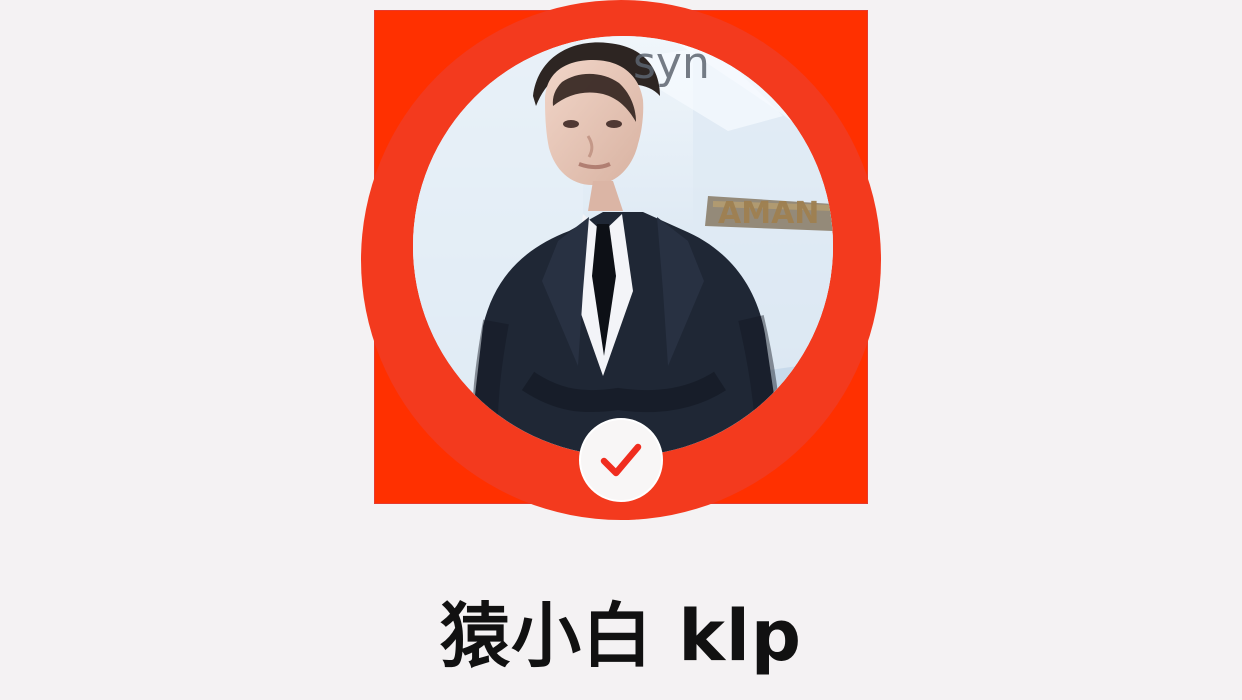 The width and height of the screenshot is (1242, 700). What do you see at coordinates (621, 636) in the screenshot?
I see `username: 猿小白 klp` at bounding box center [621, 636].